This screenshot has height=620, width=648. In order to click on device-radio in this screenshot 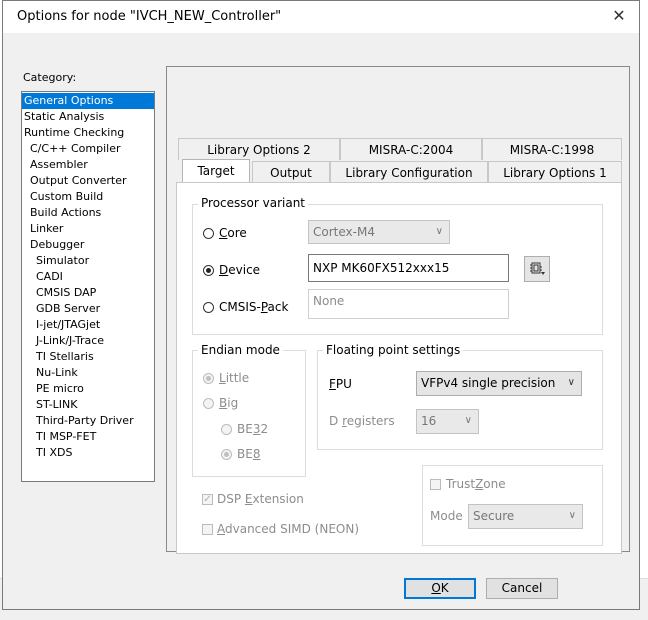, I will do `click(208, 270)`.